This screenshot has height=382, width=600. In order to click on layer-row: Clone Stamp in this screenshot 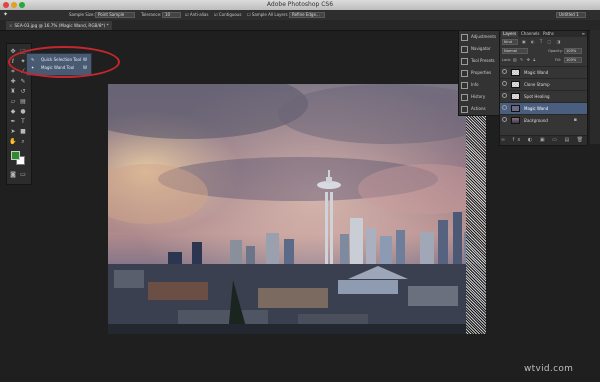, I will do `click(543, 84)`.